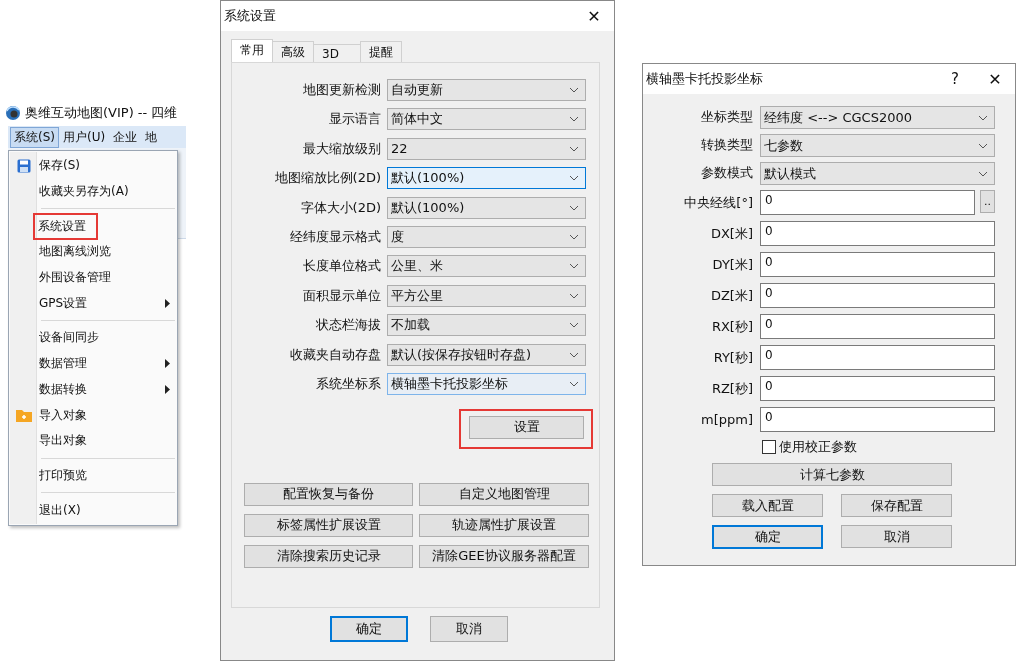 The width and height of the screenshot is (1024, 662). I want to click on field-label: 地图更新检测, so click(341, 90).